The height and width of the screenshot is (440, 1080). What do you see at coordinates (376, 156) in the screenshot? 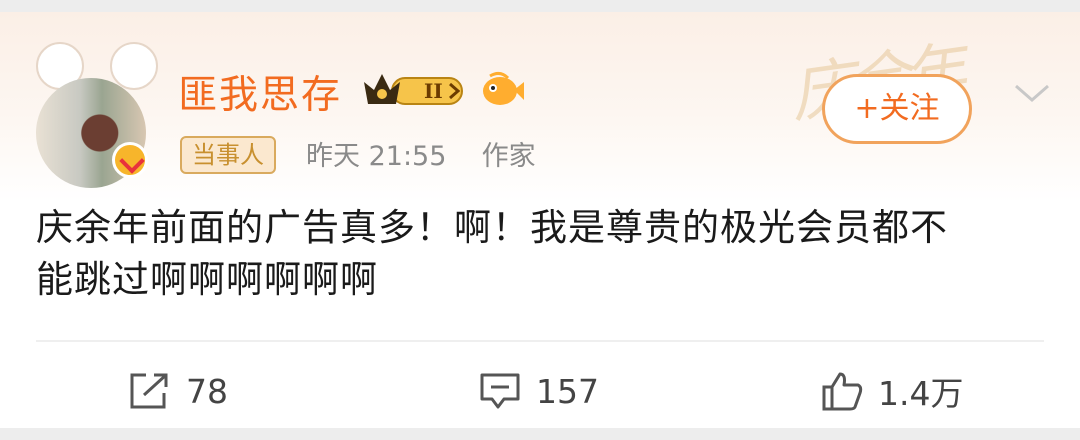
I see `post-time: 昨天 21:55` at bounding box center [376, 156].